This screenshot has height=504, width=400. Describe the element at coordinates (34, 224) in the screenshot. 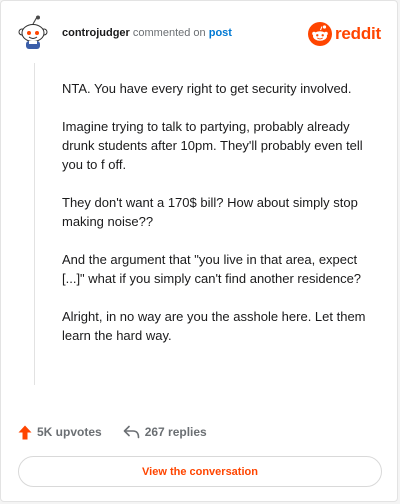

I see `thread-line` at that location.